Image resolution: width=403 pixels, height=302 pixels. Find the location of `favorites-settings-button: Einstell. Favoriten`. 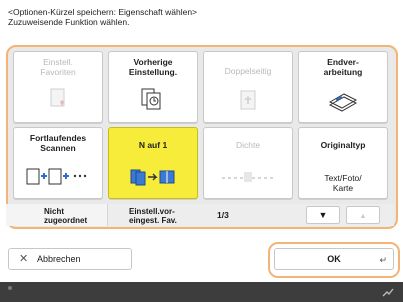

favorites-settings-button: Einstell. Favoriten is located at coordinates (58, 87).